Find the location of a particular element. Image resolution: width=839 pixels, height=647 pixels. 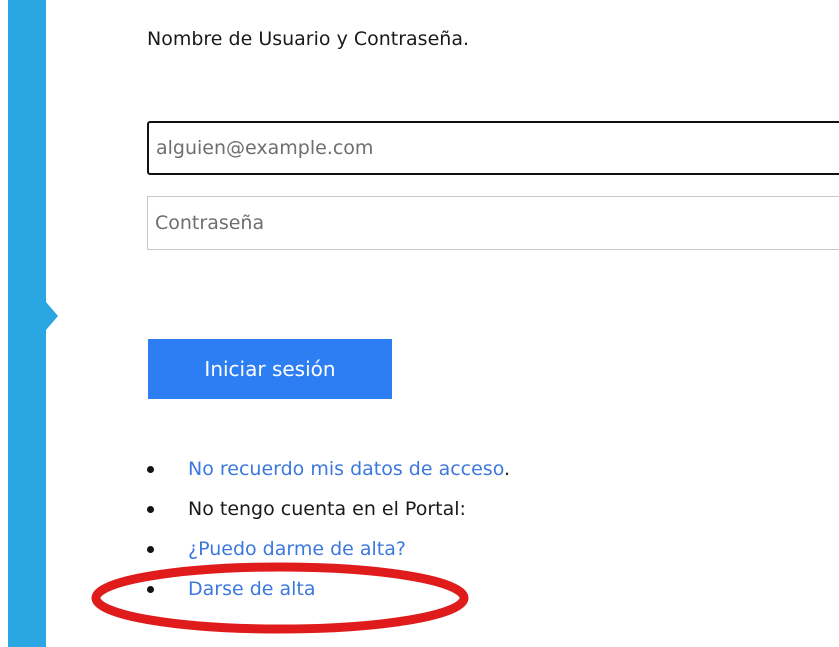

can-register-link: ¿Puedo darme de alta? is located at coordinates (297, 549).